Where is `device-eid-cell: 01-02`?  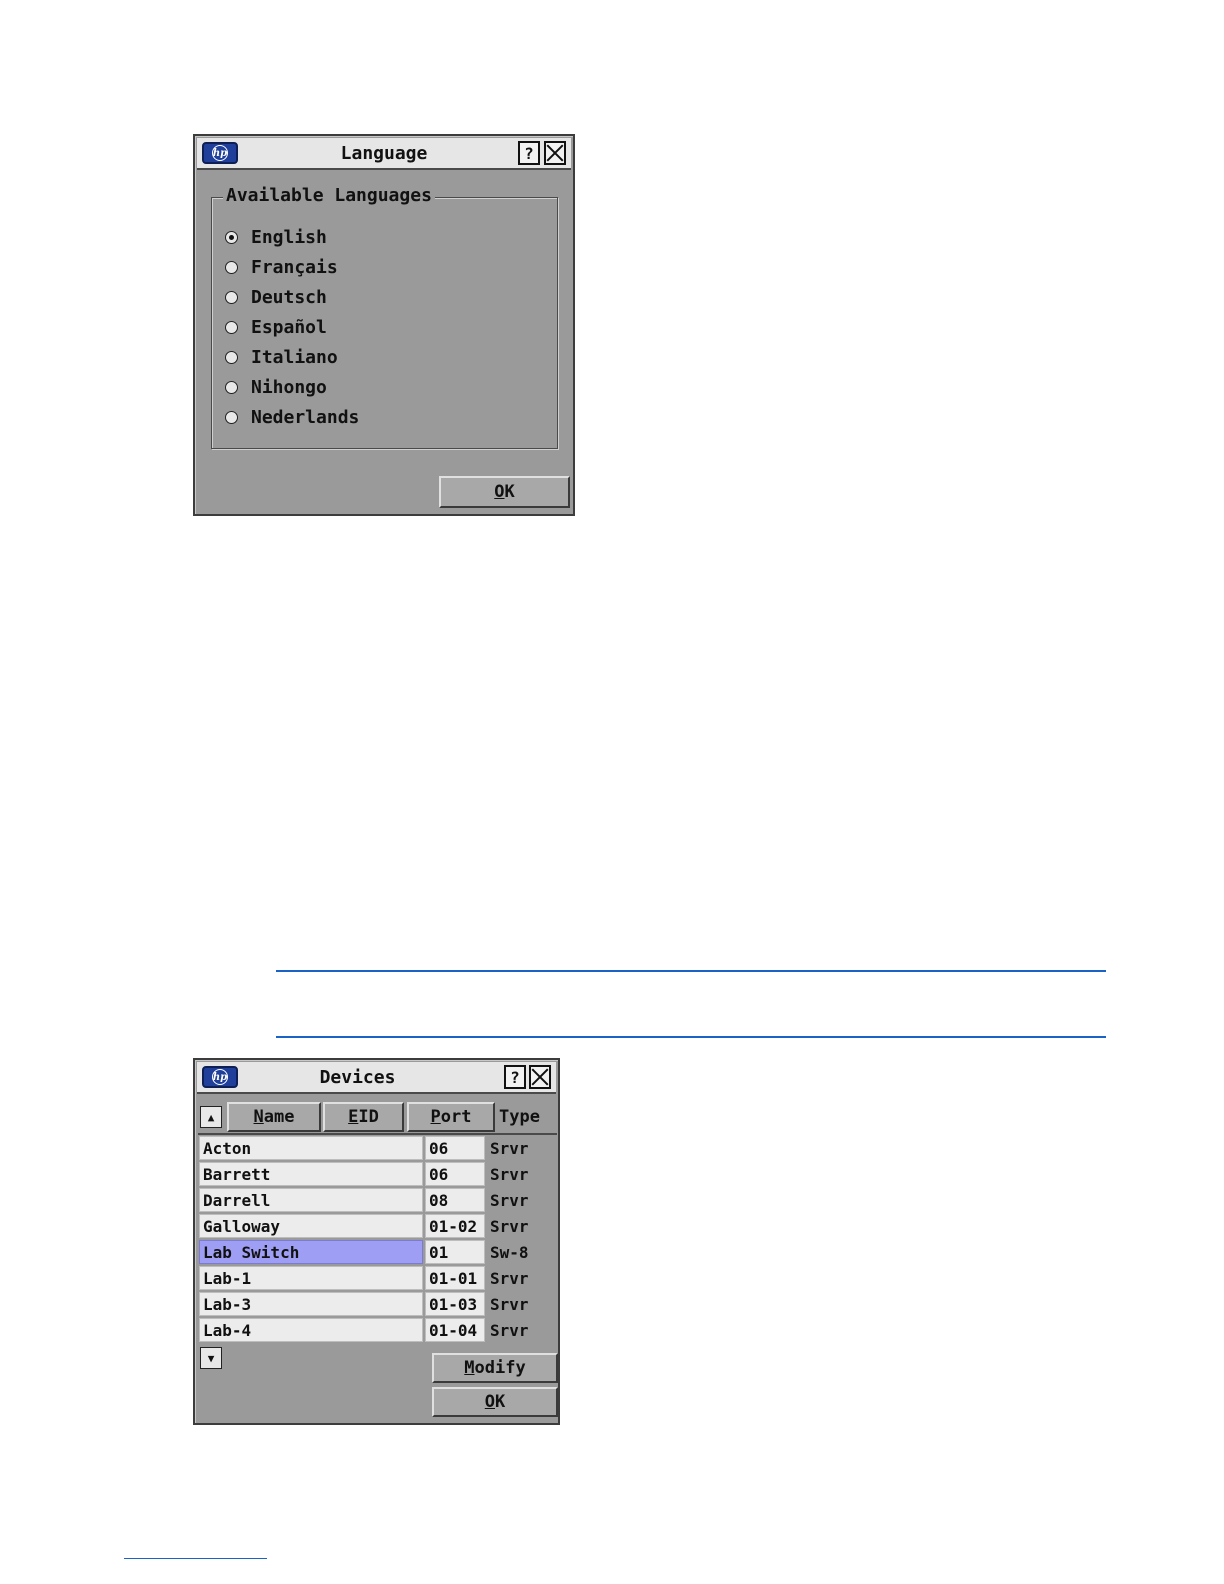 device-eid-cell: 01-02 is located at coordinates (455, 1226).